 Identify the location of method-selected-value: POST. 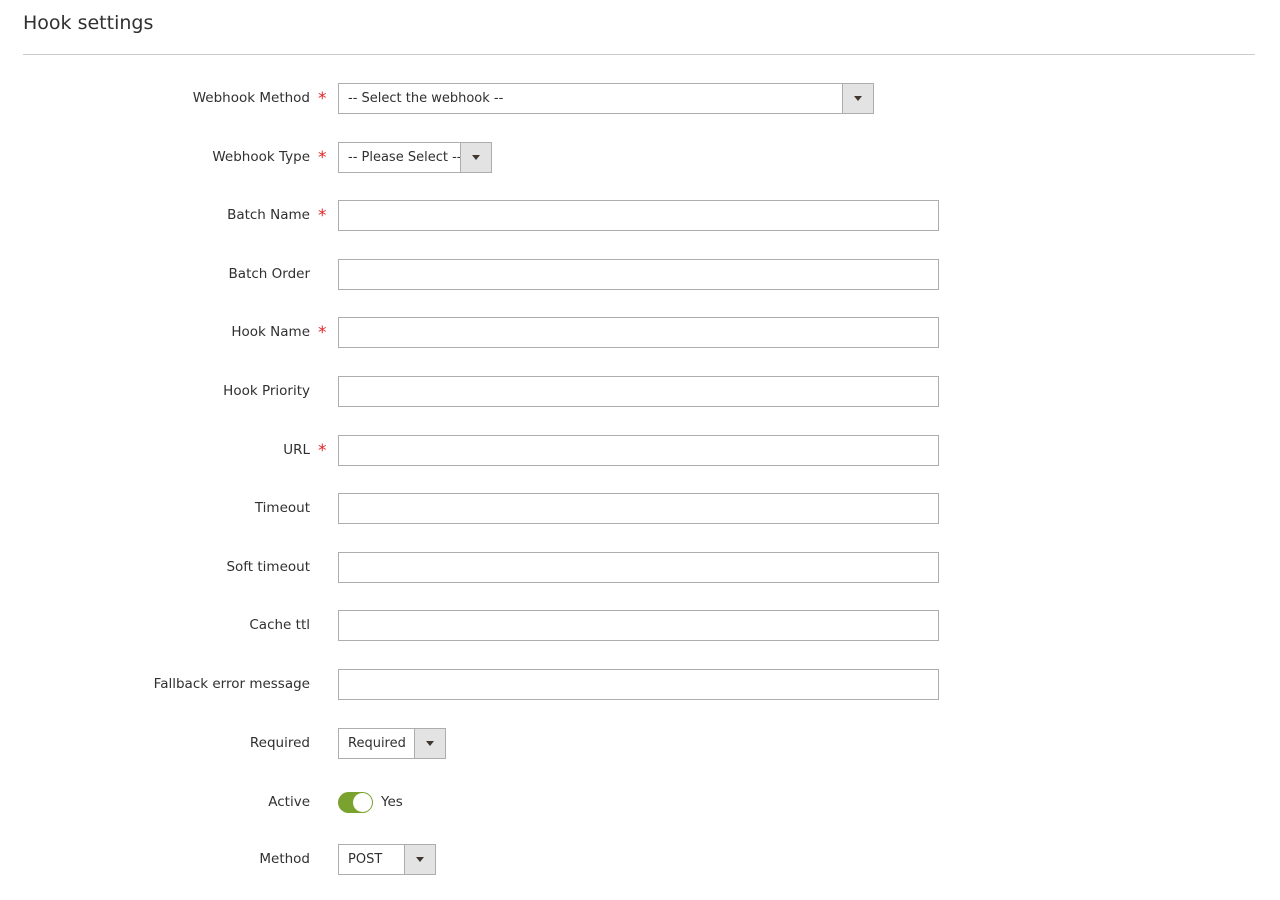
(365, 859).